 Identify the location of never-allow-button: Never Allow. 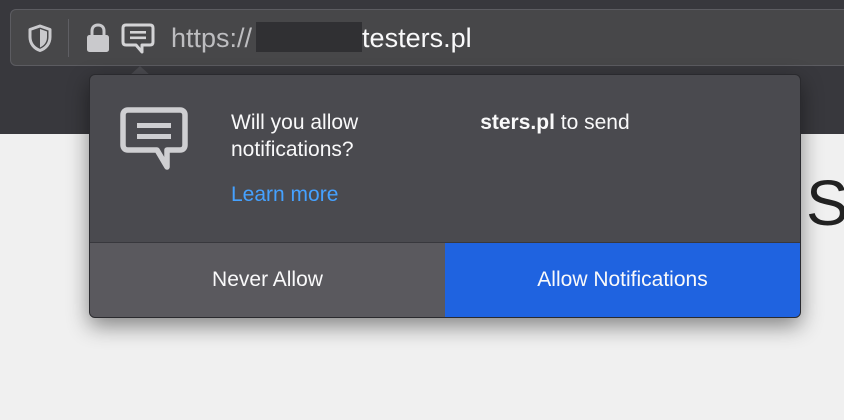
(267, 280).